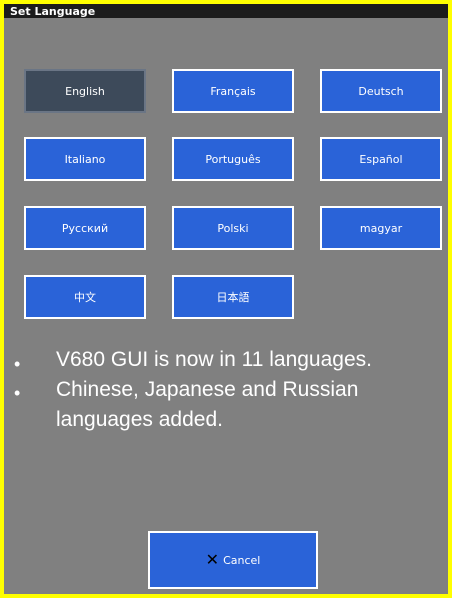 This screenshot has width=452, height=598. What do you see at coordinates (139, 419) in the screenshot?
I see `note-line-3: languages added.` at bounding box center [139, 419].